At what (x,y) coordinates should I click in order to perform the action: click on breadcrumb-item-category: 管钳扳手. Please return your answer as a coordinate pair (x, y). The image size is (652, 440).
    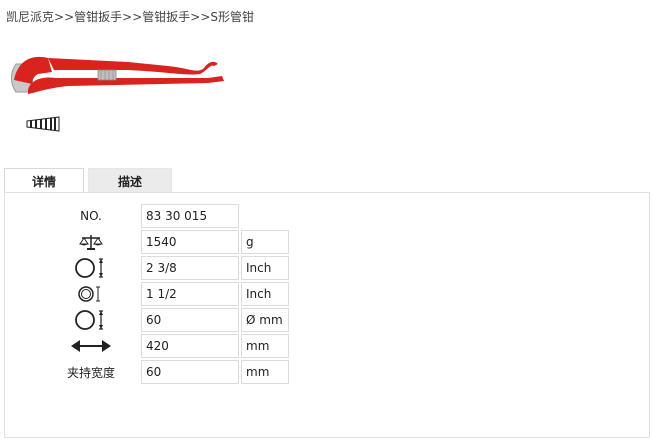
    Looking at the image, I should click on (98, 16).